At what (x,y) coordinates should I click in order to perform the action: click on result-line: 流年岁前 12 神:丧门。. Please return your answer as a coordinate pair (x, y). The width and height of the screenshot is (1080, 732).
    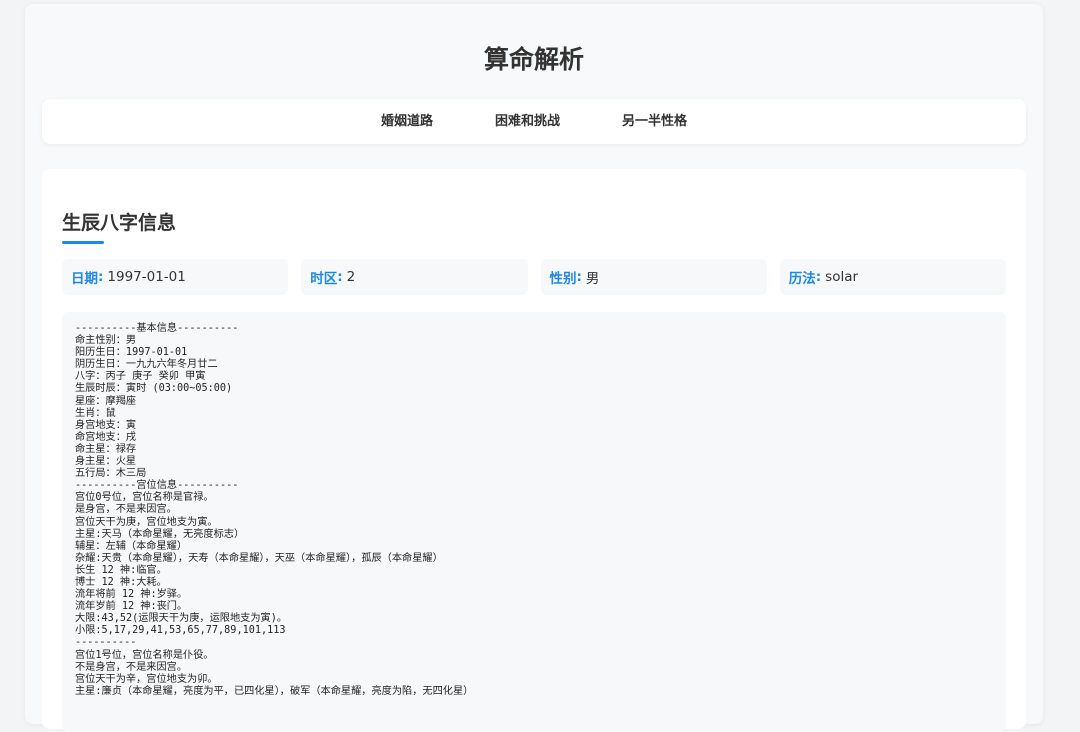
    Looking at the image, I should click on (131, 607).